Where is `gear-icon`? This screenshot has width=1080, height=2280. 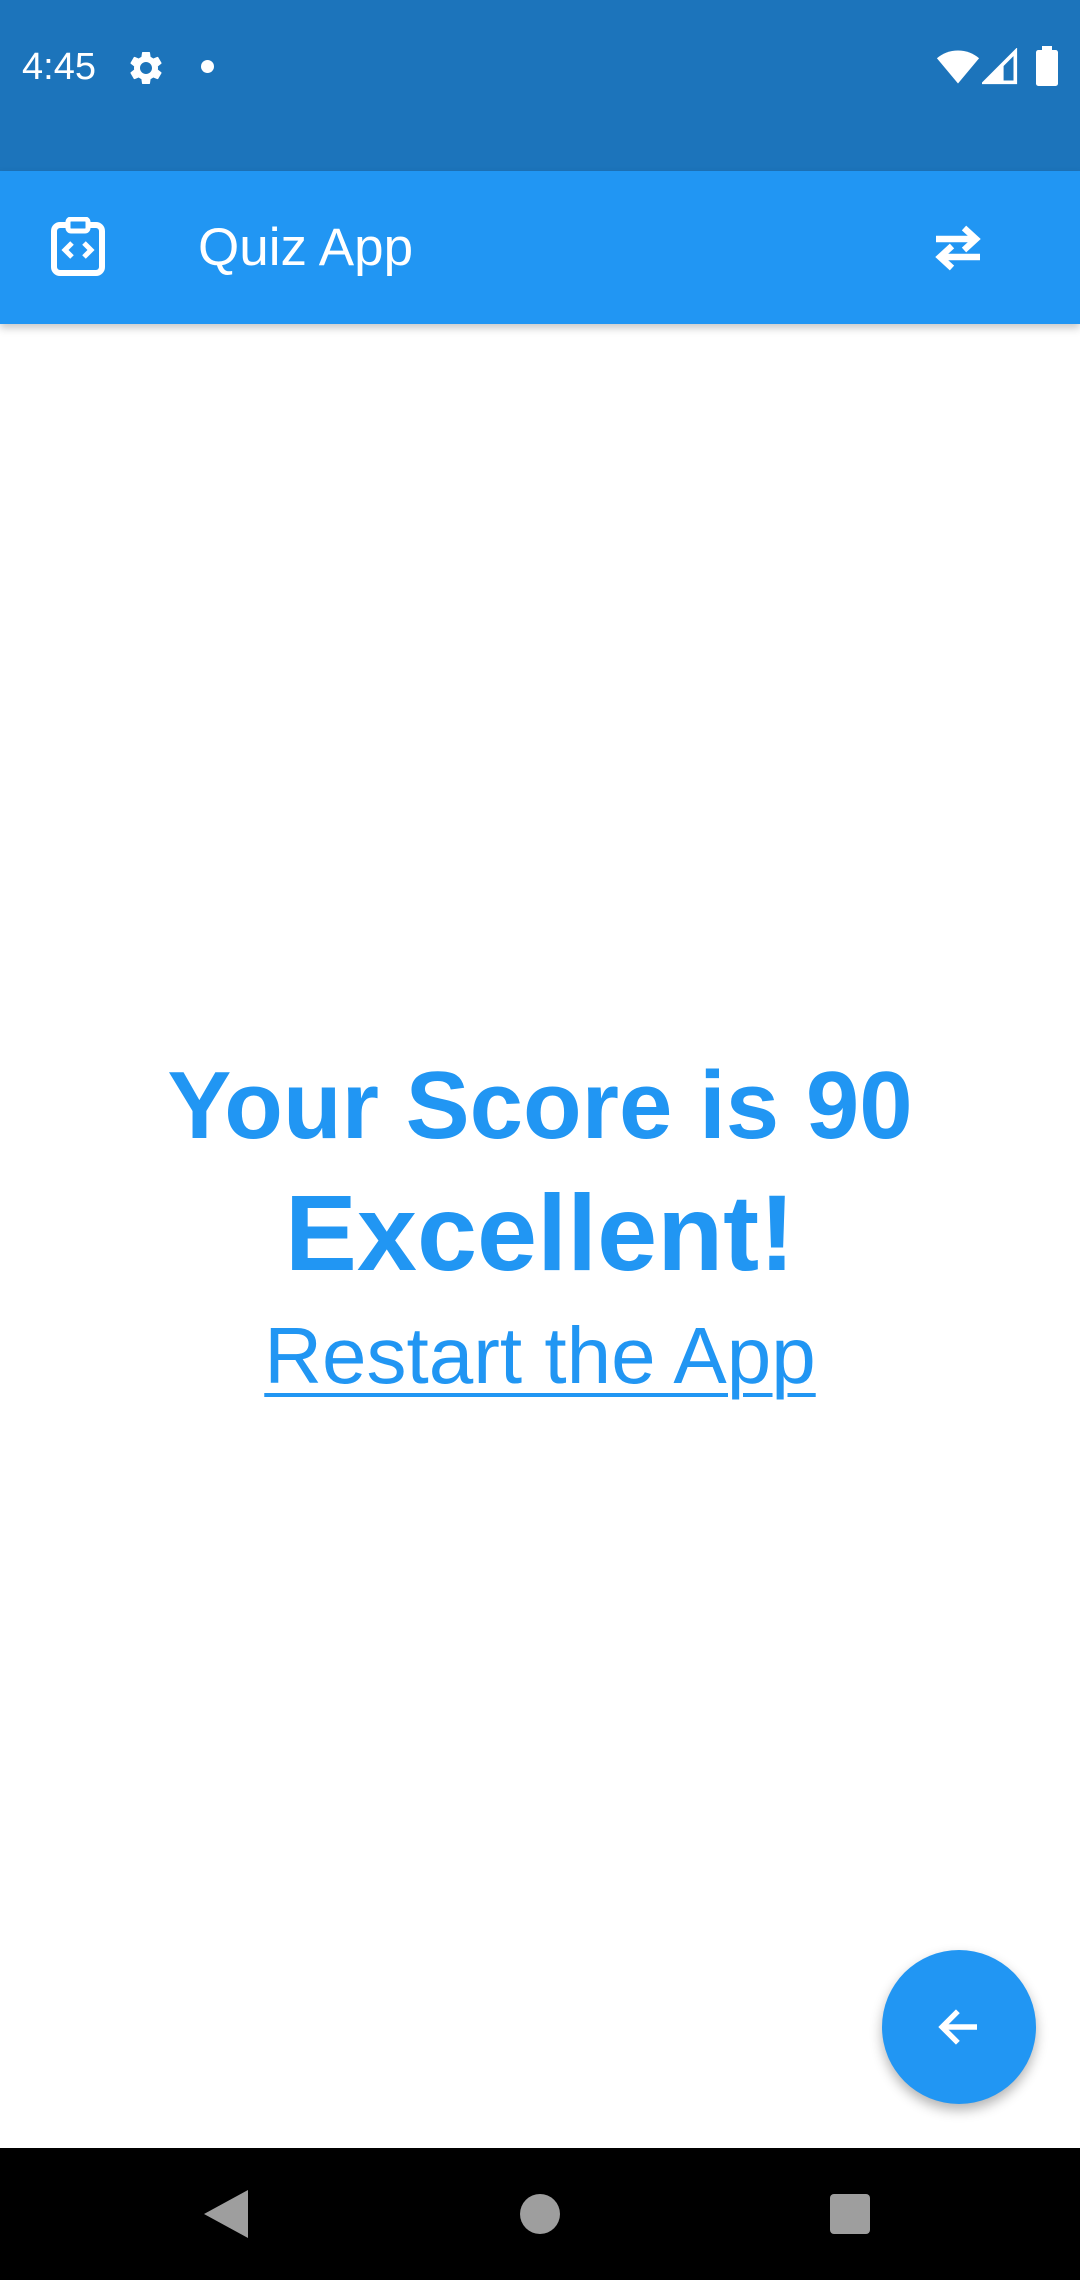 gear-icon is located at coordinates (146, 67).